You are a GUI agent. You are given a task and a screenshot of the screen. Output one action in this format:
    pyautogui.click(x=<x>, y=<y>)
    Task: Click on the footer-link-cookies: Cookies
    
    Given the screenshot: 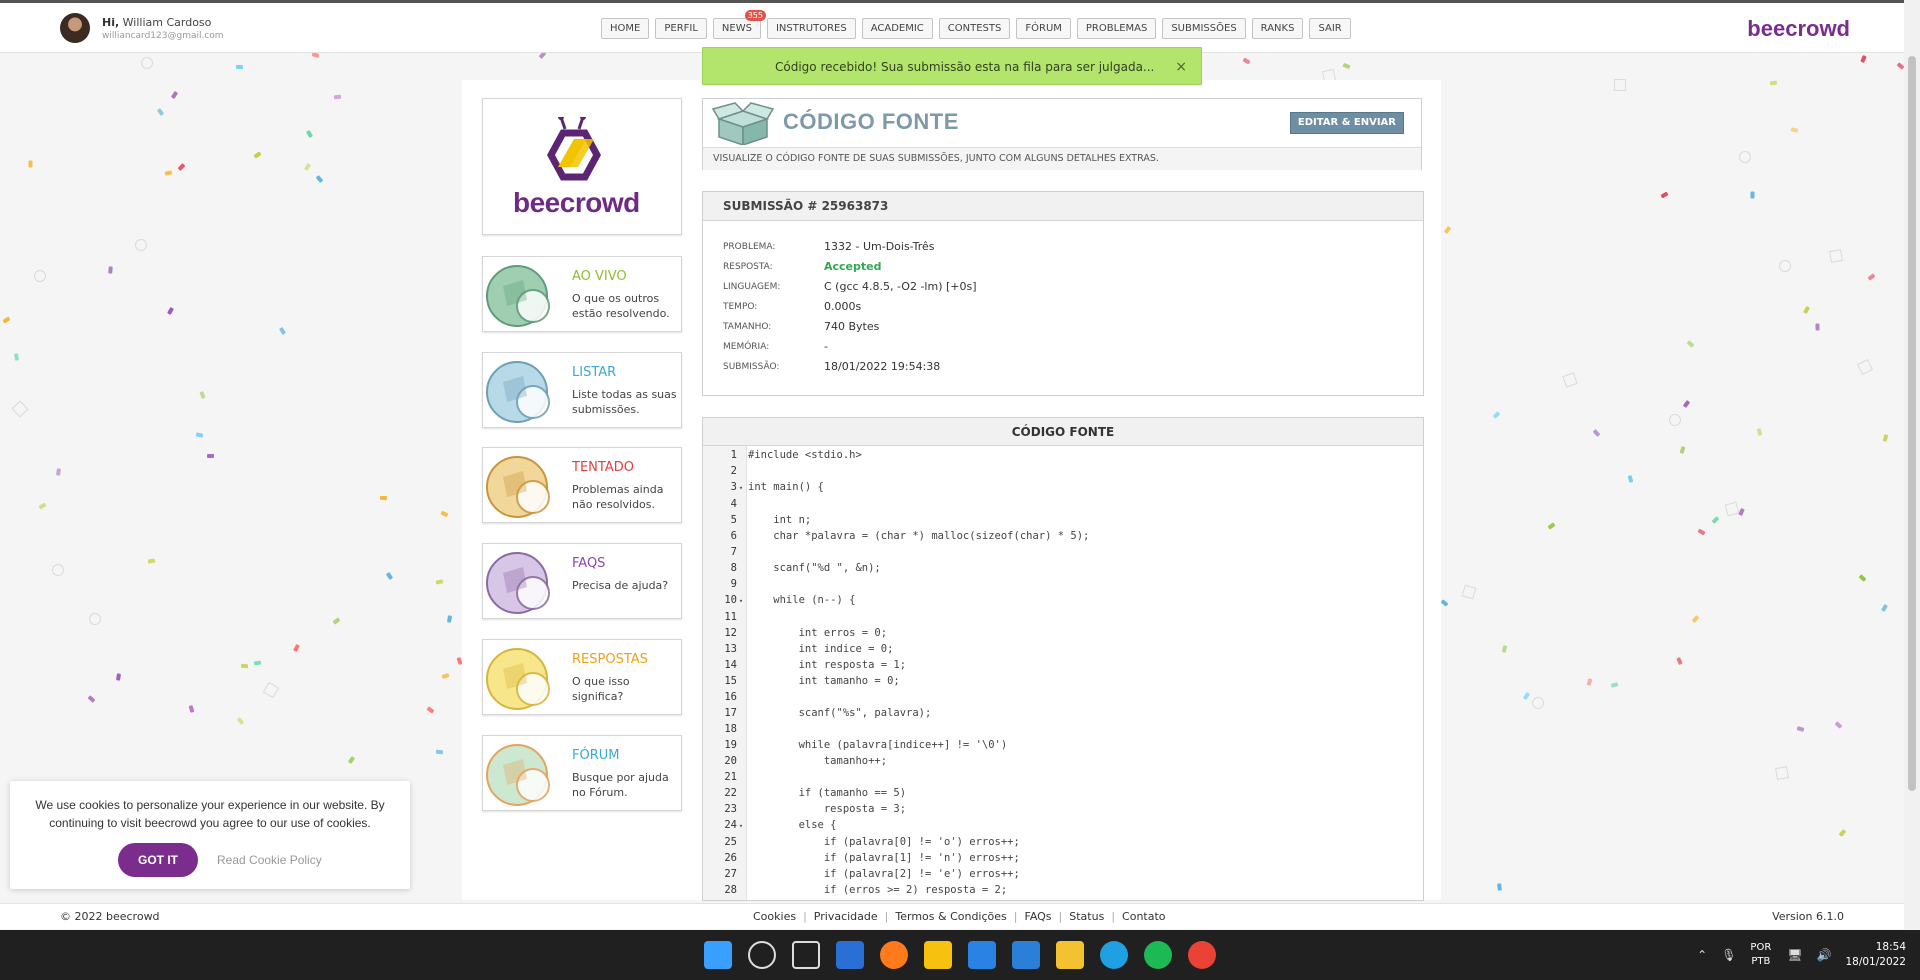 What is the action you would take?
    pyautogui.click(x=774, y=917)
    